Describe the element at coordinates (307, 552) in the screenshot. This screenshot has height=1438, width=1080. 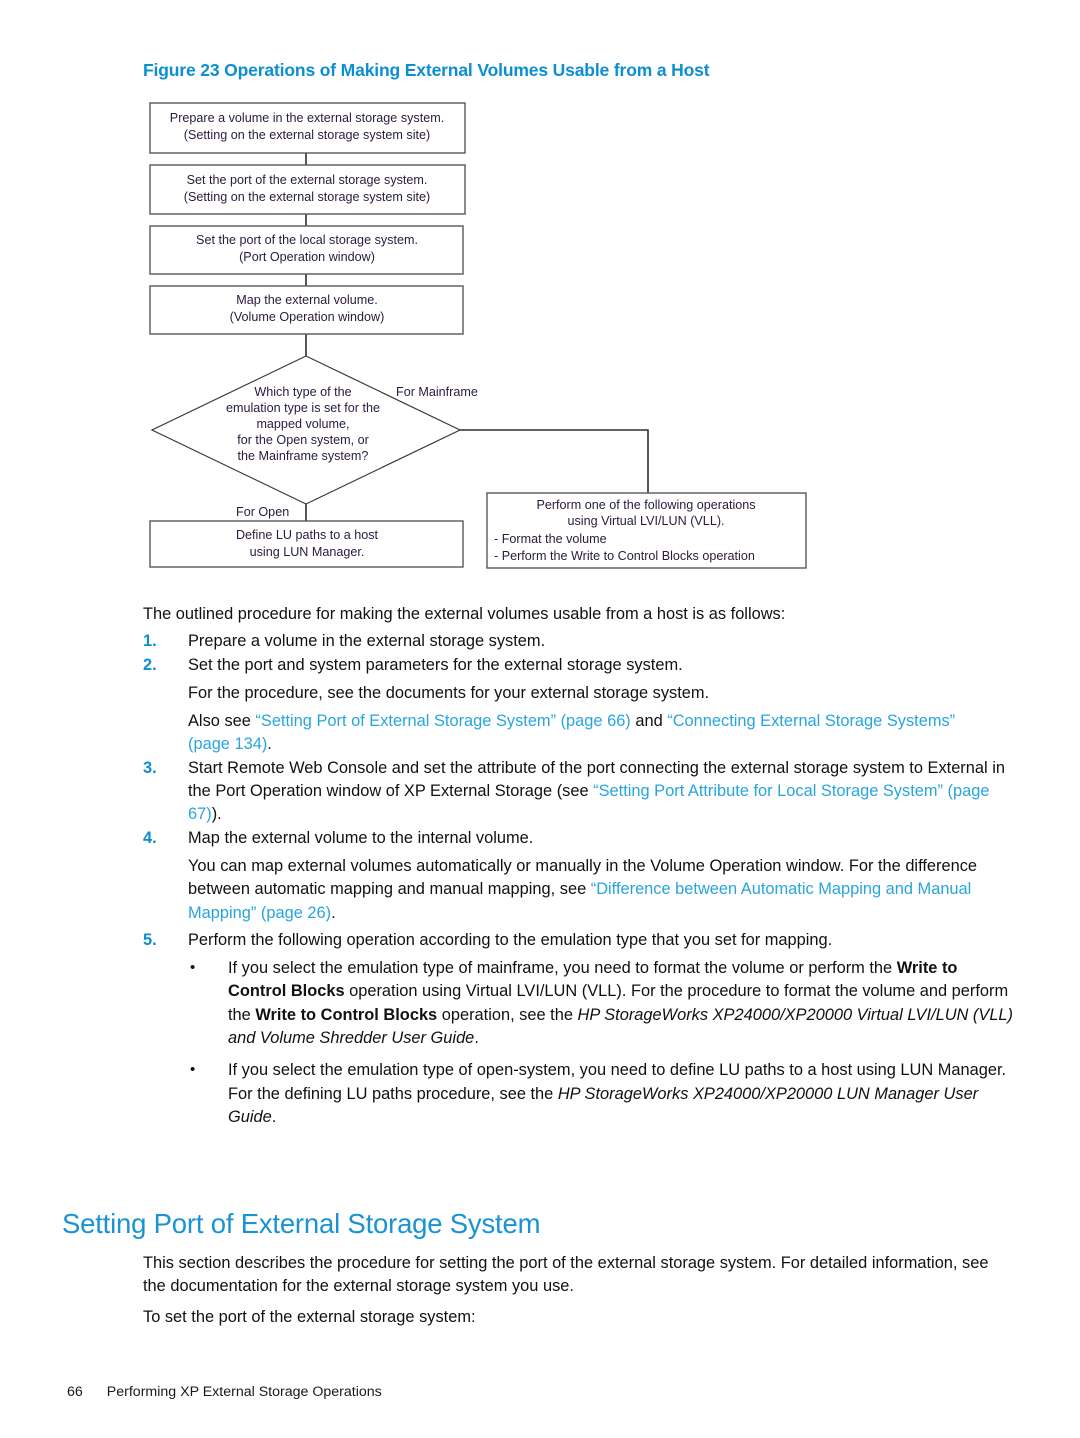
I see `flow-box-line: using LUN Manager.` at that location.